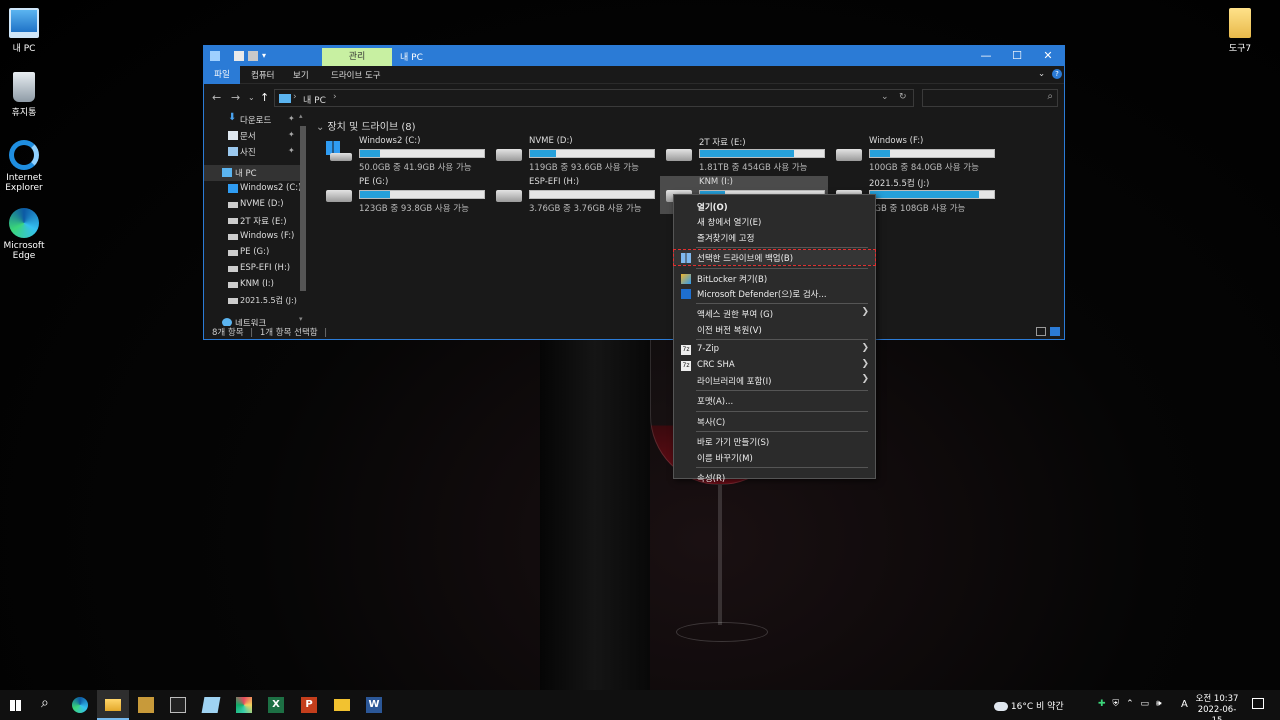 The image size is (1280, 720). What do you see at coordinates (265, 56) in the screenshot?
I see `quick-access-dropdown-icon: ▾` at bounding box center [265, 56].